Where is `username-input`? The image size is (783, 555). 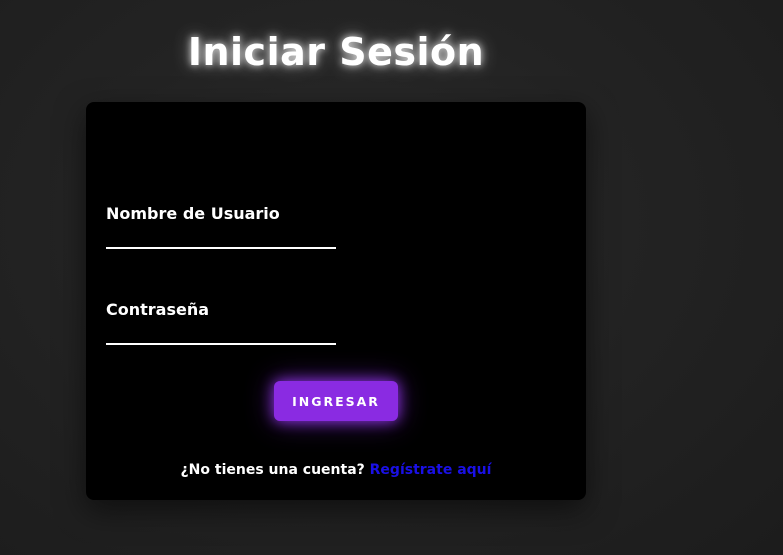
username-input is located at coordinates (221, 239).